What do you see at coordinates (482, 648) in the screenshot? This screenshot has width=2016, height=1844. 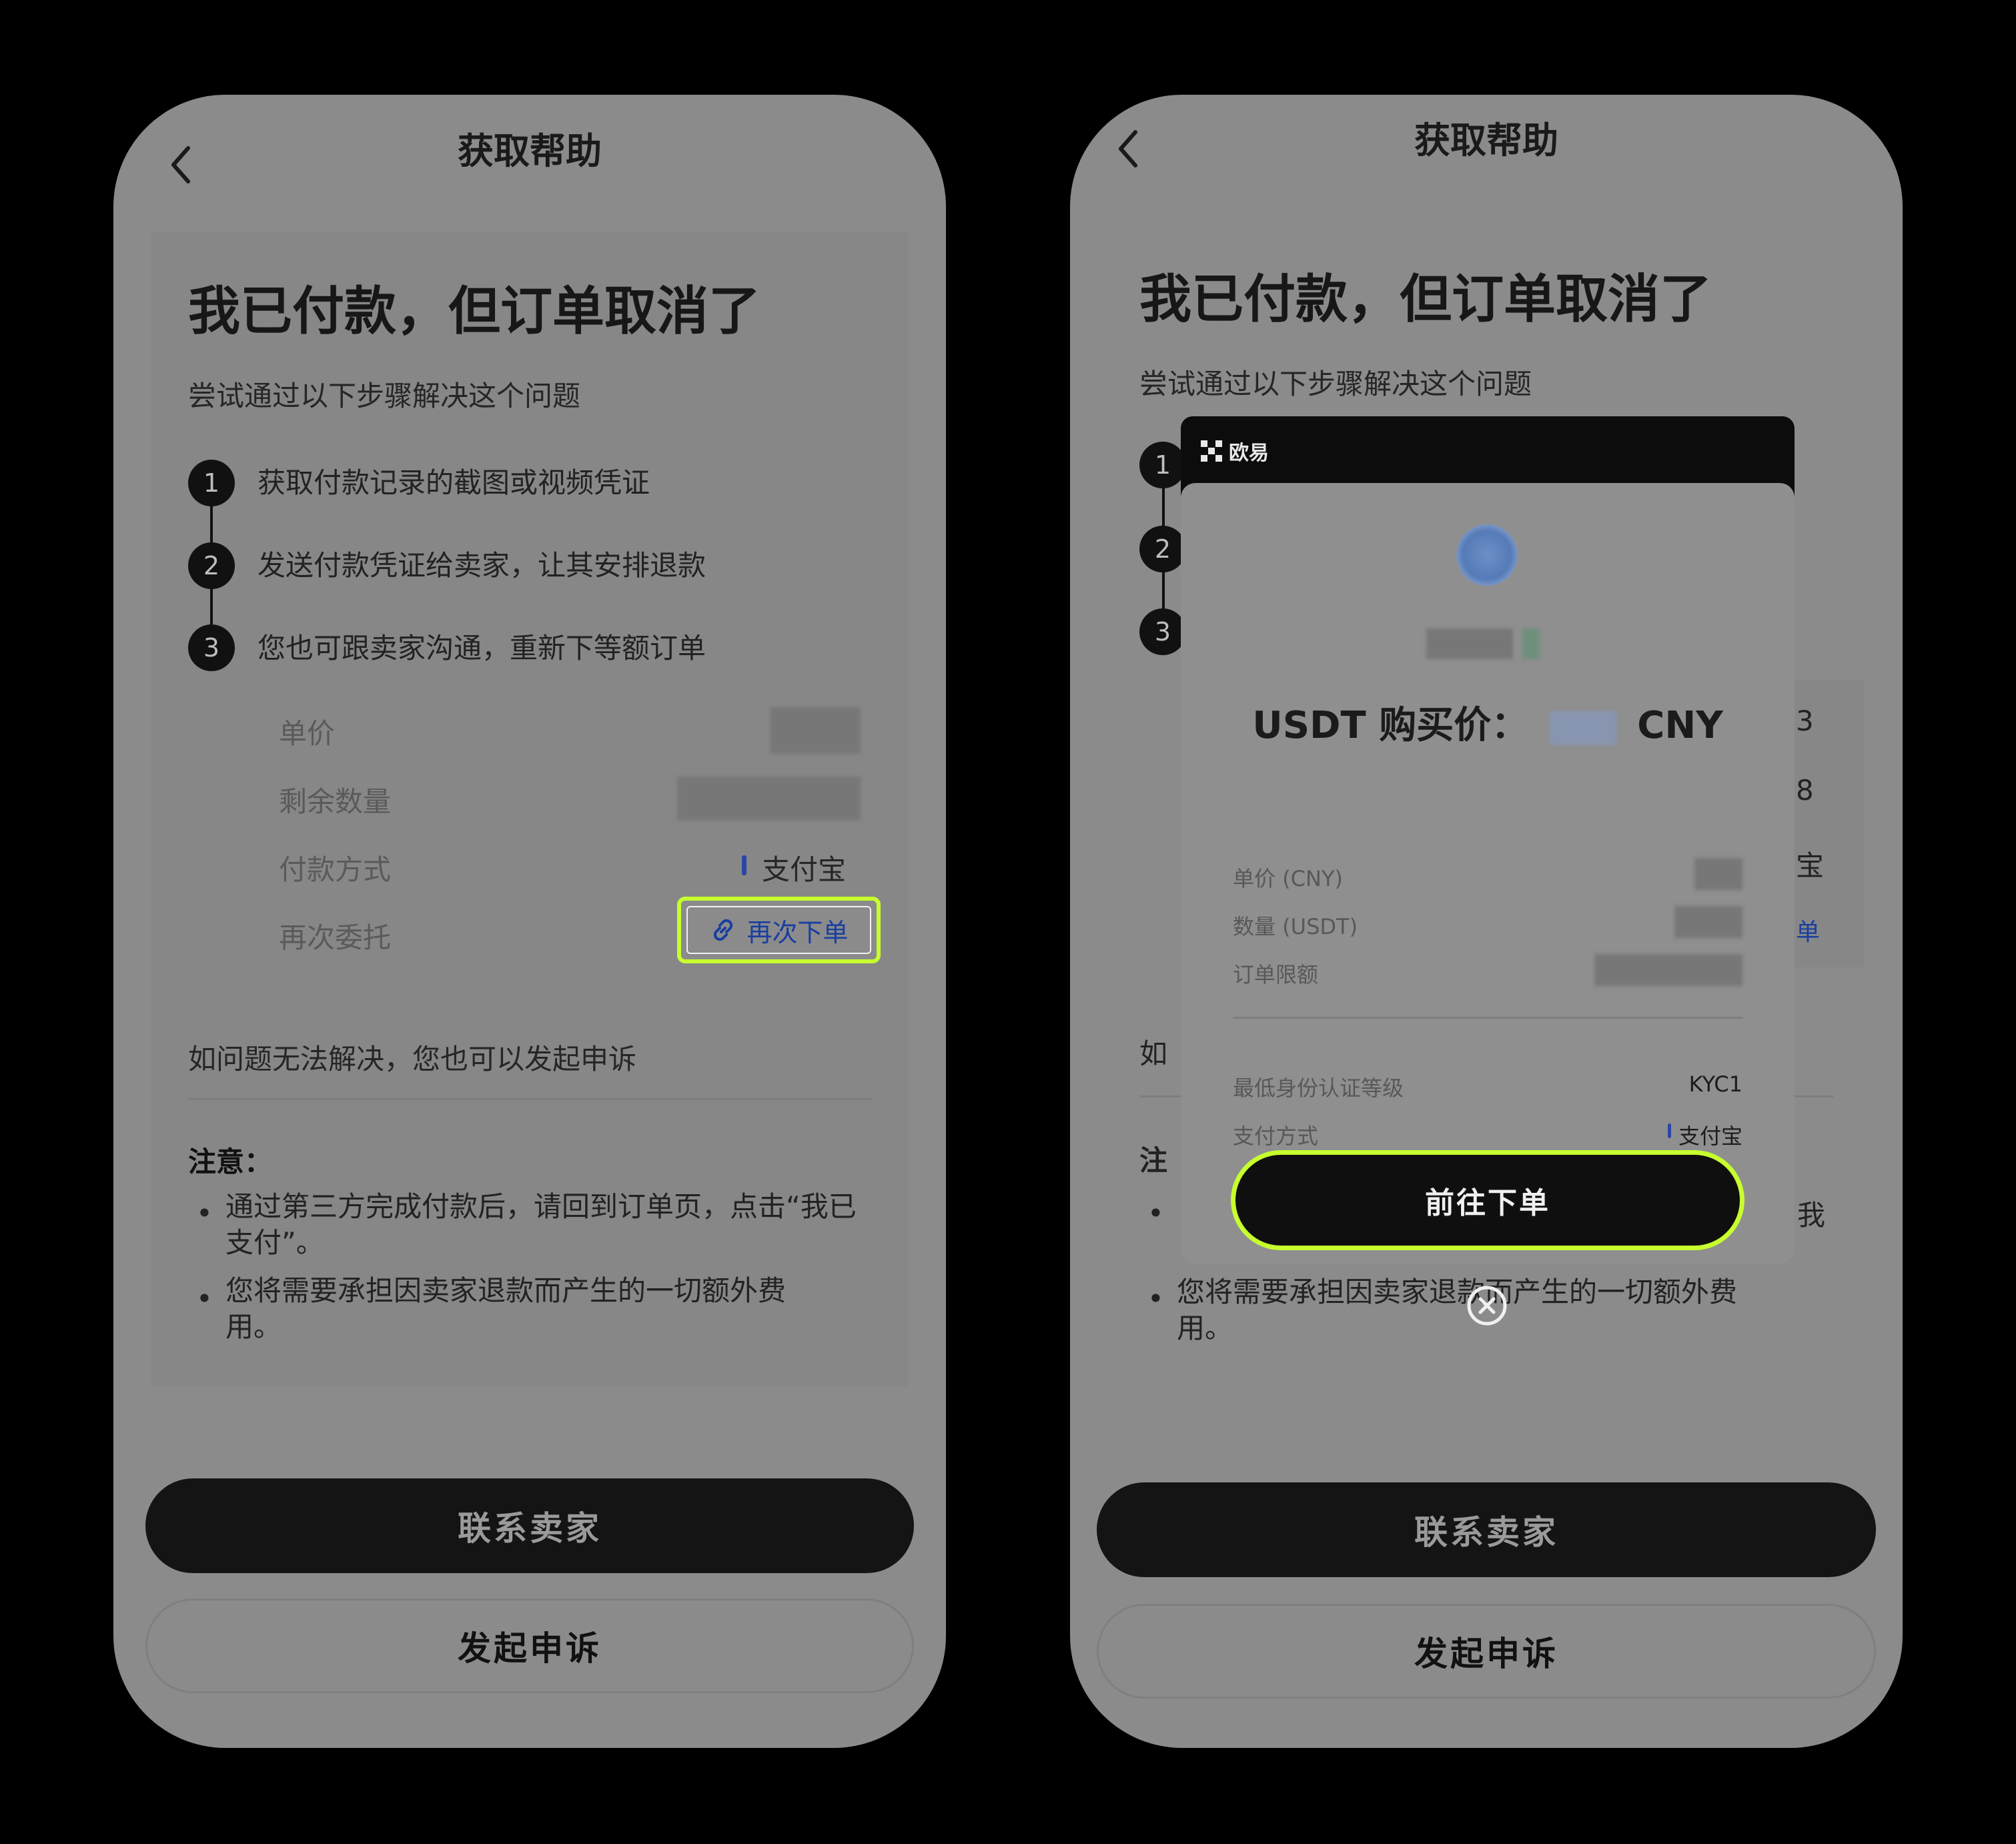 I see `step-text: 您也可跟卖家沟通，重新下等额订单` at bounding box center [482, 648].